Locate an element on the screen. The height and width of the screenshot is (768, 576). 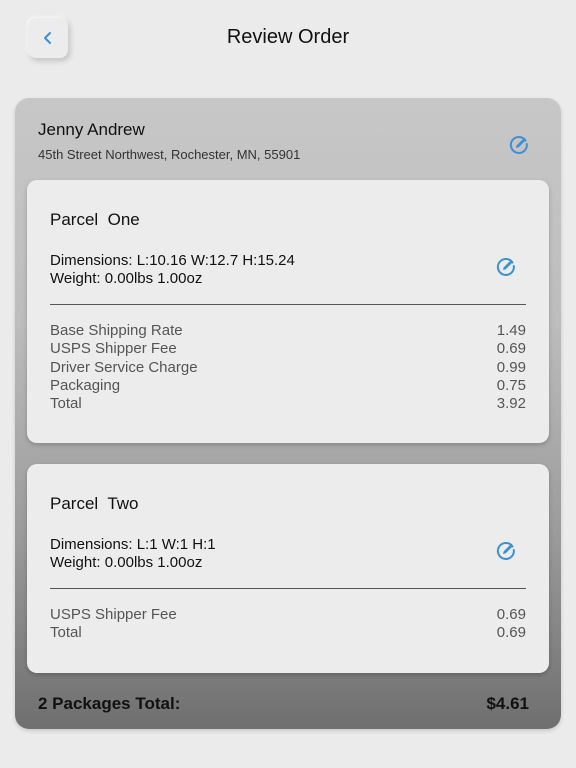
charge-value: 0.99 is located at coordinates (511, 367).